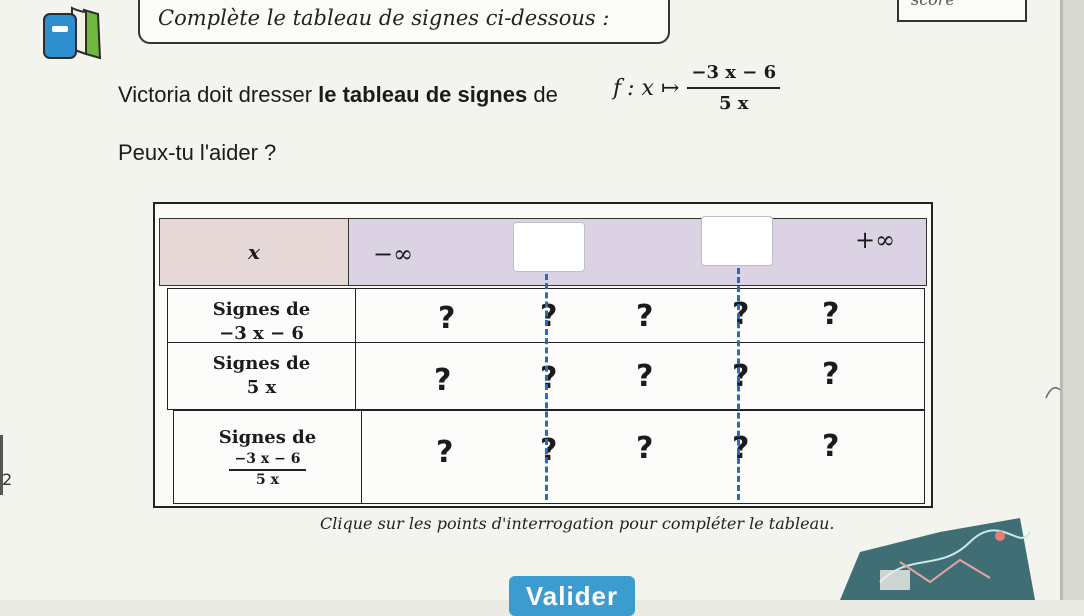 This screenshot has width=1084, height=616. Describe the element at coordinates (423, 94) in the screenshot. I see `statement-bold: le tableau de signes` at that location.